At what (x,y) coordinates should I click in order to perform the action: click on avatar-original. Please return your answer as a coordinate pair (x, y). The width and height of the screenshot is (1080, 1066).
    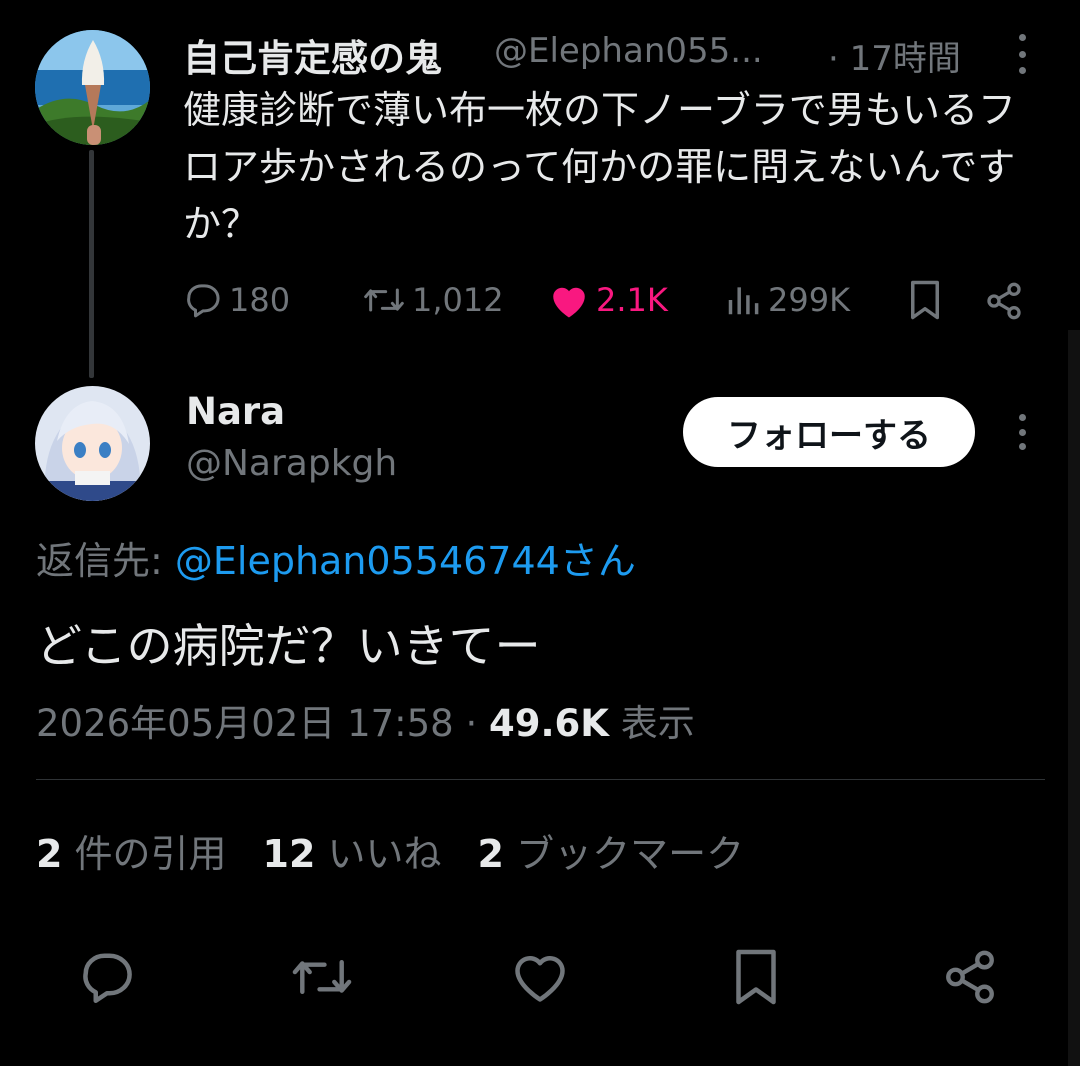
    Looking at the image, I should click on (92, 87).